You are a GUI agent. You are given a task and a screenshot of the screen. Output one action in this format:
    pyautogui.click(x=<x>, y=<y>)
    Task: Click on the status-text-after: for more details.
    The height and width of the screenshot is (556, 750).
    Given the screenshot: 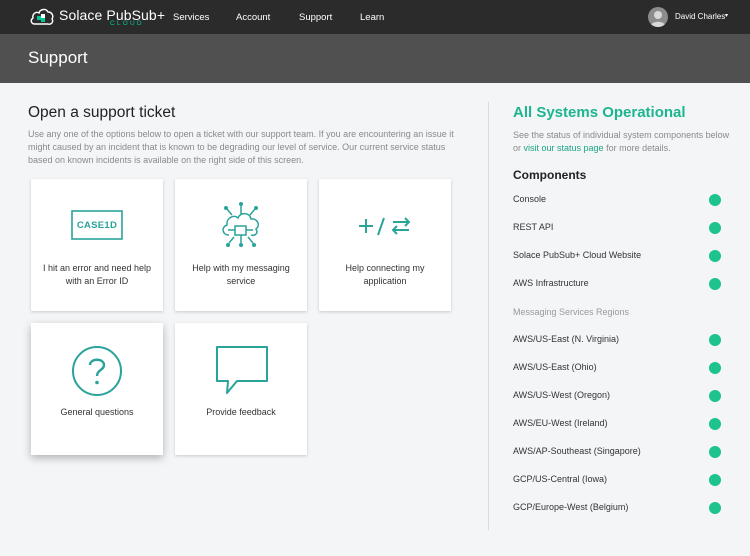 What is the action you would take?
    pyautogui.click(x=637, y=148)
    